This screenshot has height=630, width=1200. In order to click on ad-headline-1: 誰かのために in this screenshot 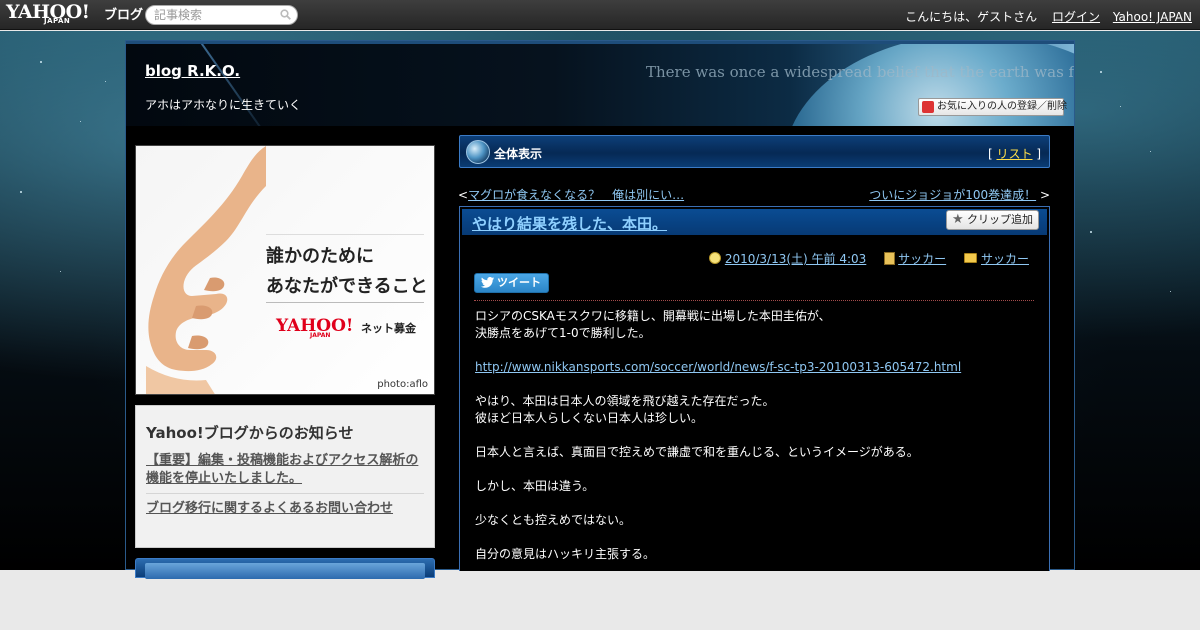, I will do `click(320, 256)`.